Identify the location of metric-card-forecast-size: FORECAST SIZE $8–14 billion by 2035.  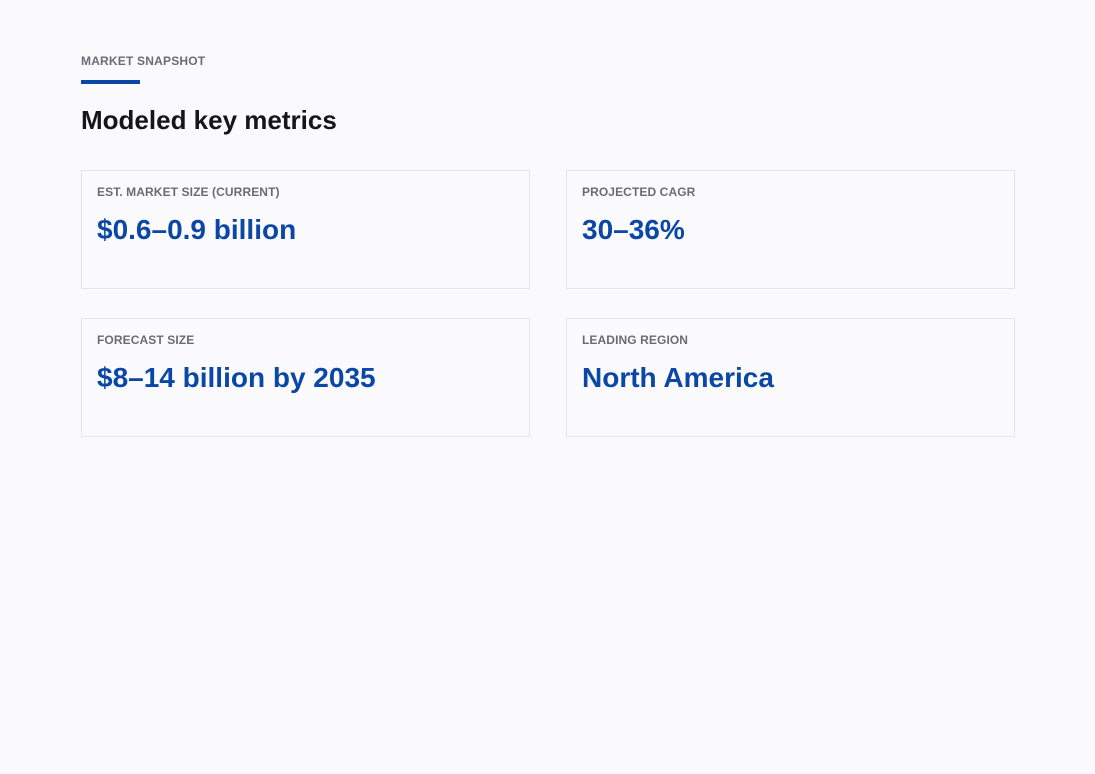
(305, 377).